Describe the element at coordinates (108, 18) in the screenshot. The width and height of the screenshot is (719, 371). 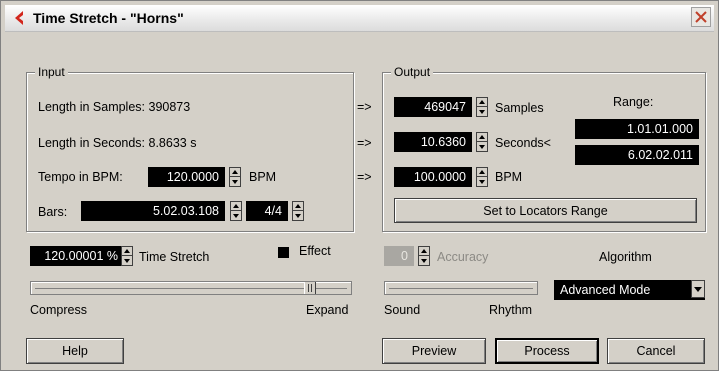
I see `window-title: Time Stretch - "Horns"` at that location.